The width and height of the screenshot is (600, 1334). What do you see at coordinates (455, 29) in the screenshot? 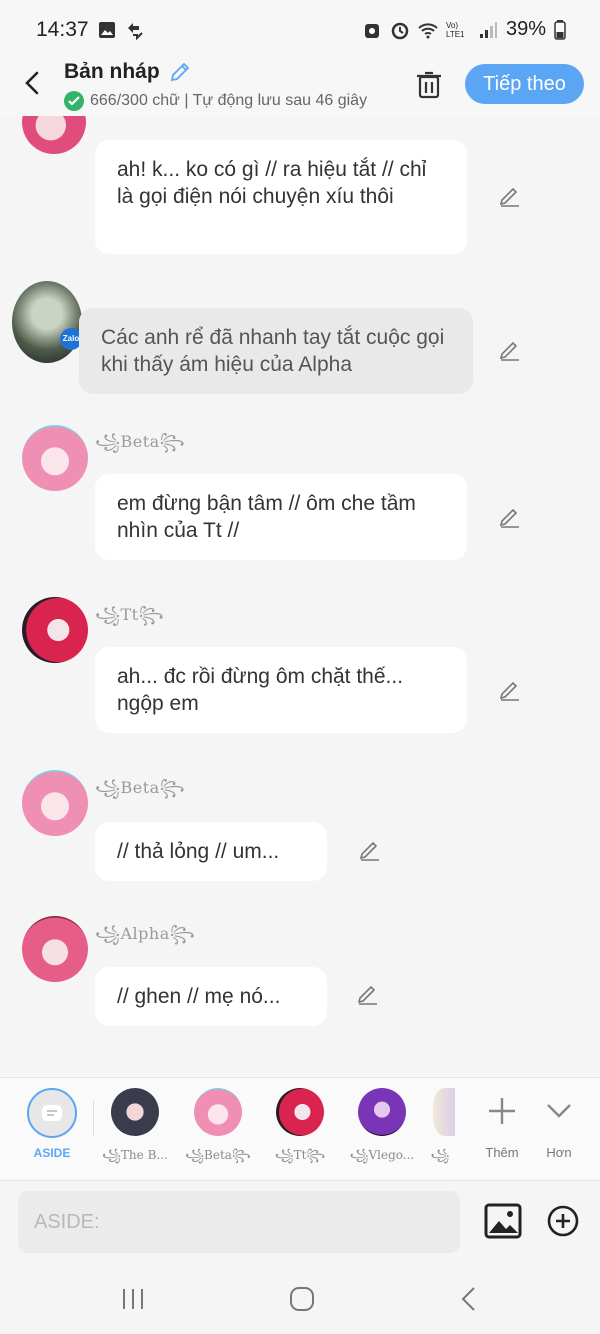
I see `volte-label: Vo) LTE1` at bounding box center [455, 29].